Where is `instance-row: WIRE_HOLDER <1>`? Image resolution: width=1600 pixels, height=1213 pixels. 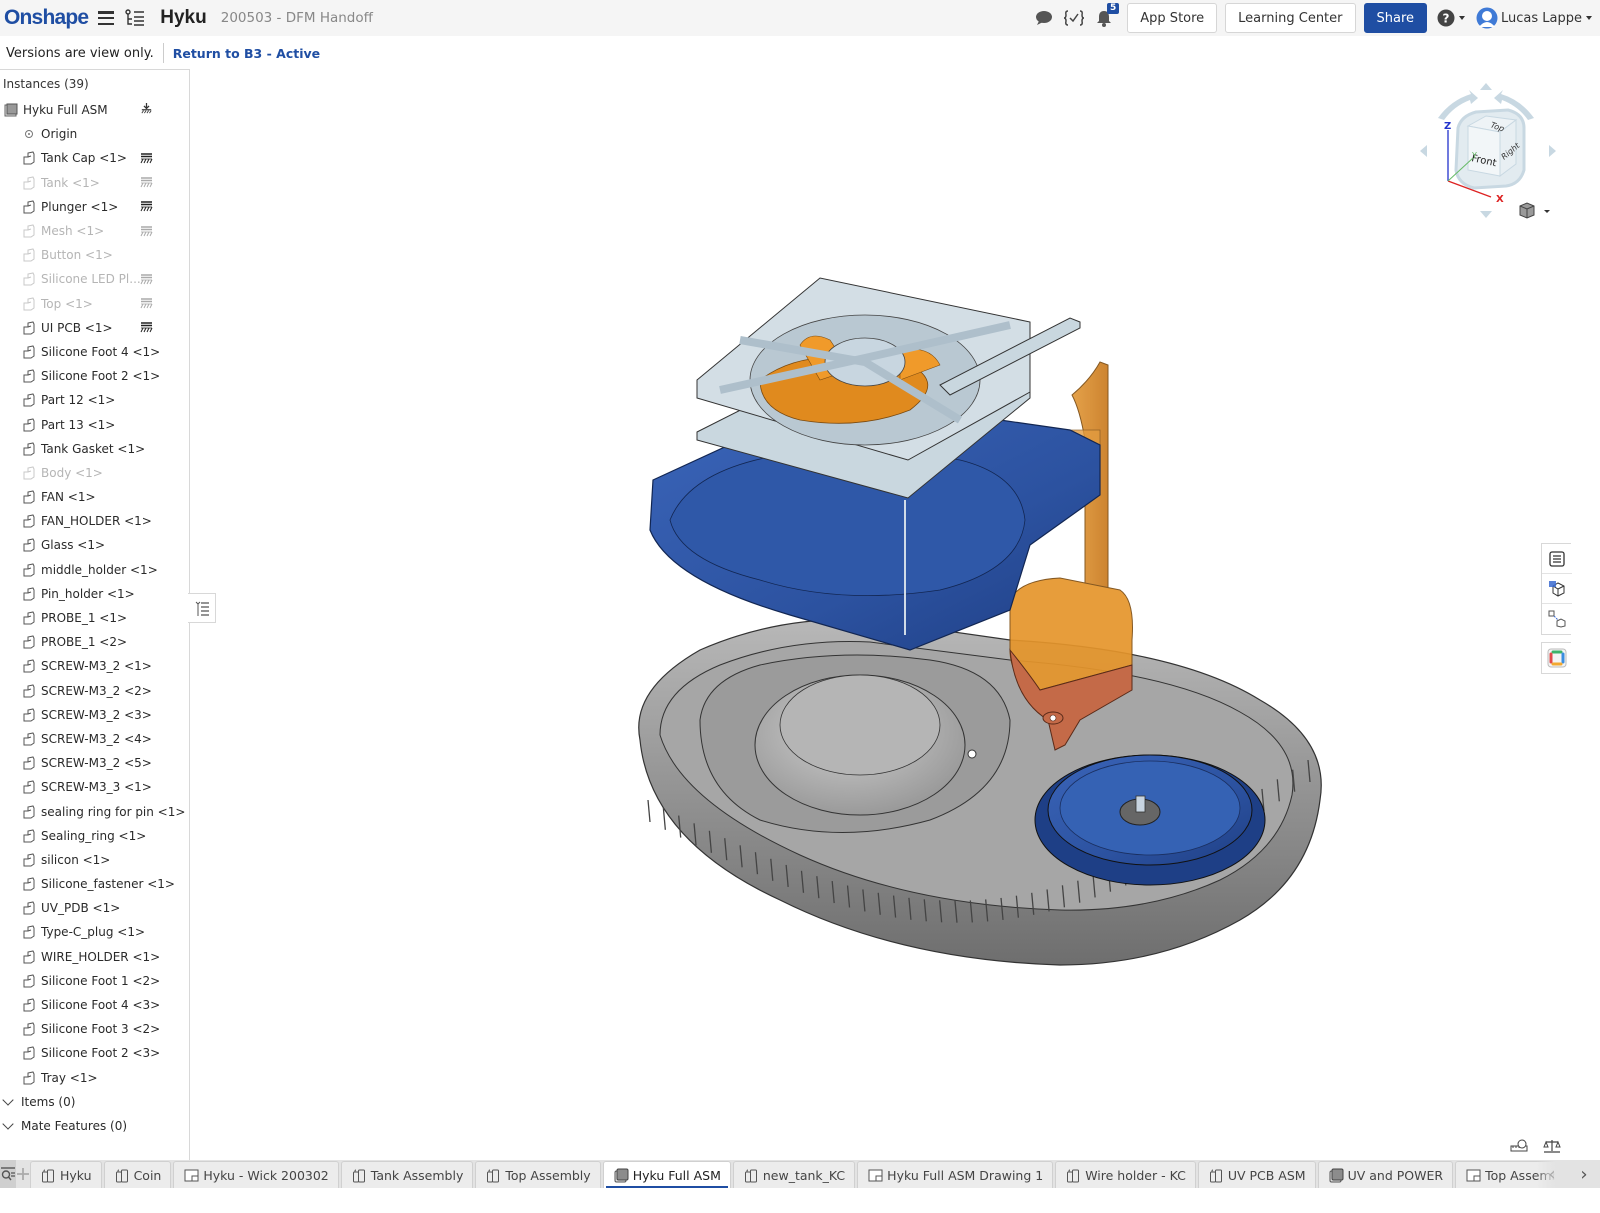
instance-row: WIRE_HOLDER <1> is located at coordinates (94, 957).